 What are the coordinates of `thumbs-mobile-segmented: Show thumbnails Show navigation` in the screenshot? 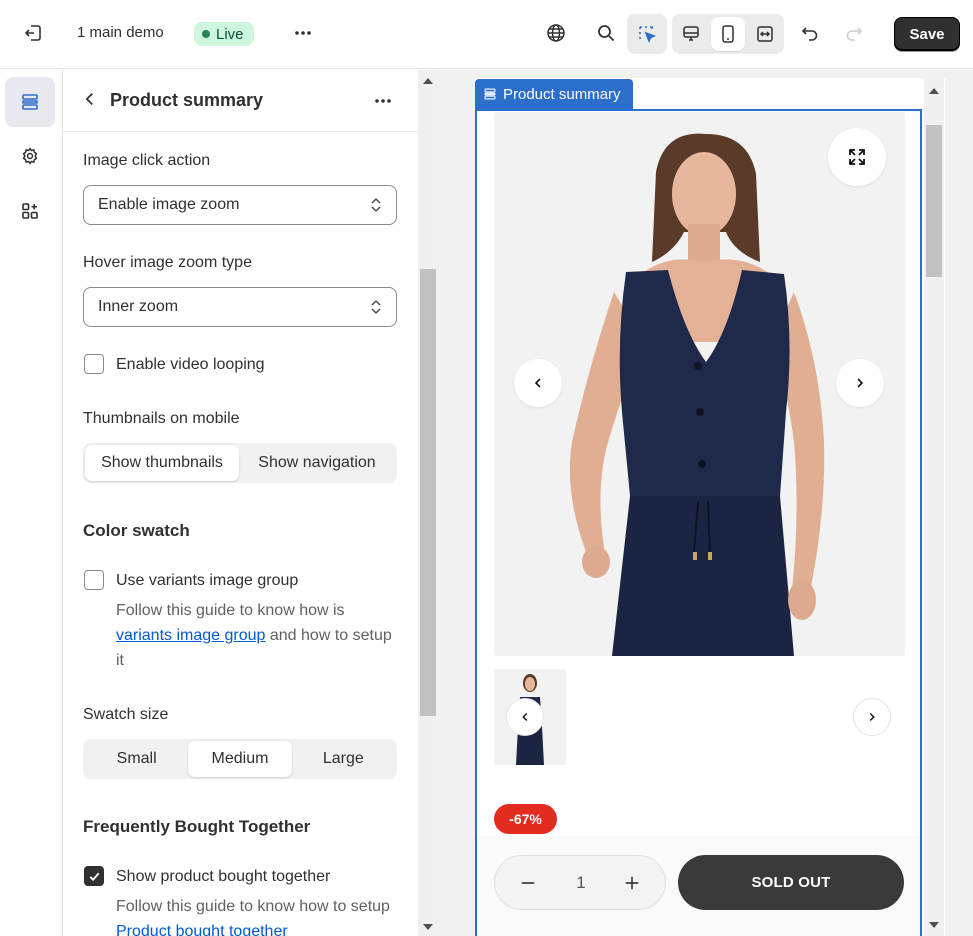 It's located at (240, 463).